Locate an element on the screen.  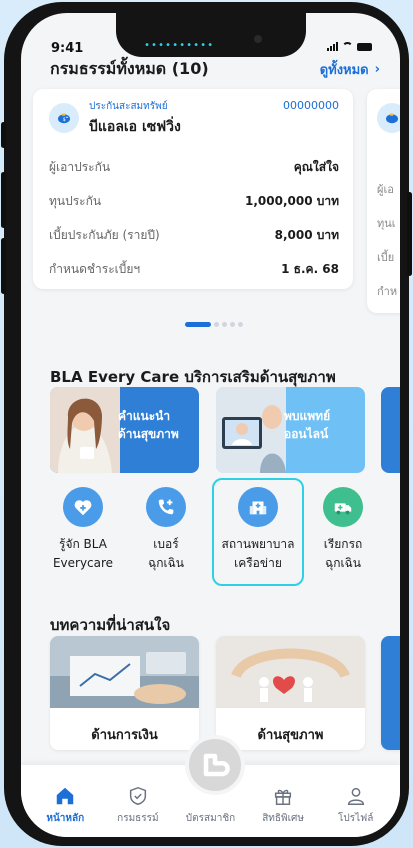
row-value: คุณใส่ใจ is located at coordinates (316, 166).